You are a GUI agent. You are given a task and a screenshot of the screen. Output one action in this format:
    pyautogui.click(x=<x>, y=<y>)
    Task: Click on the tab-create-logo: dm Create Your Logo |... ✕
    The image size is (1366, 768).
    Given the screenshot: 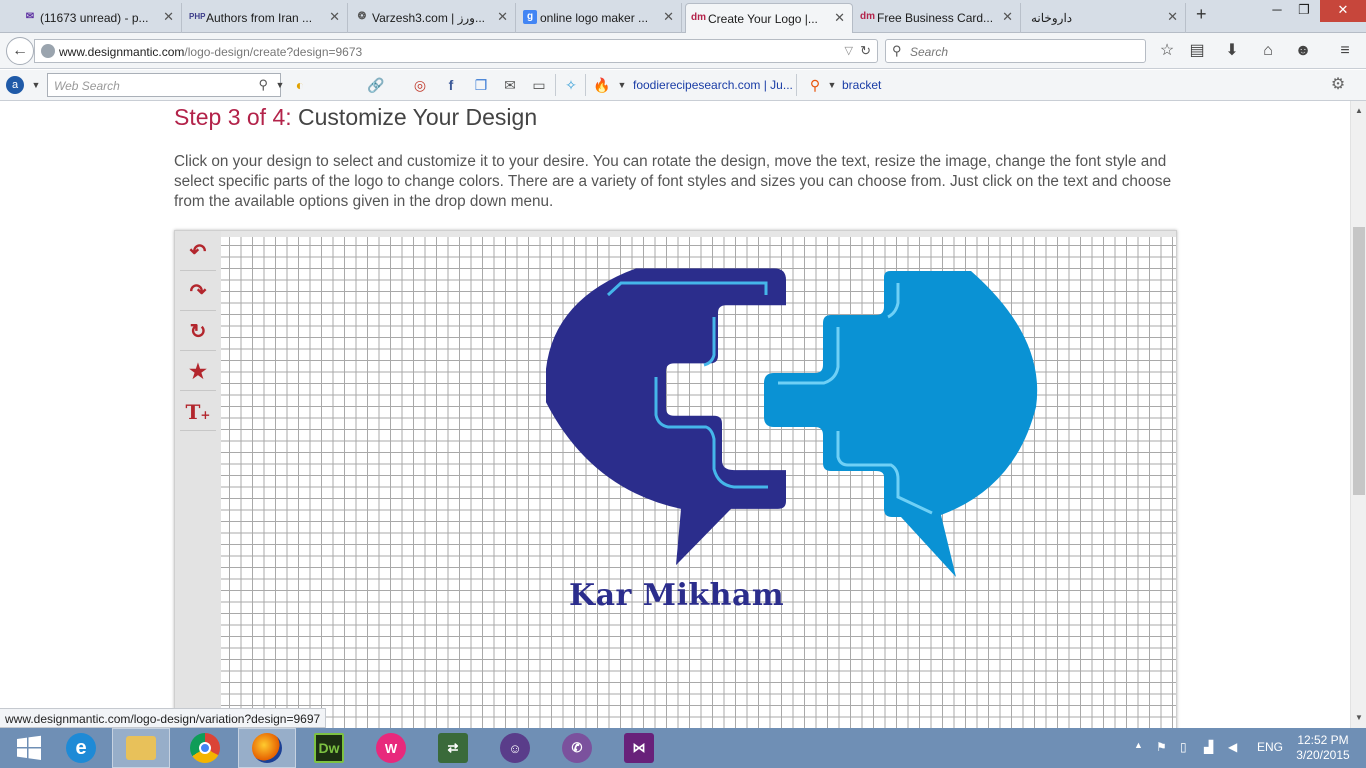 What is the action you would take?
    pyautogui.click(x=769, y=18)
    